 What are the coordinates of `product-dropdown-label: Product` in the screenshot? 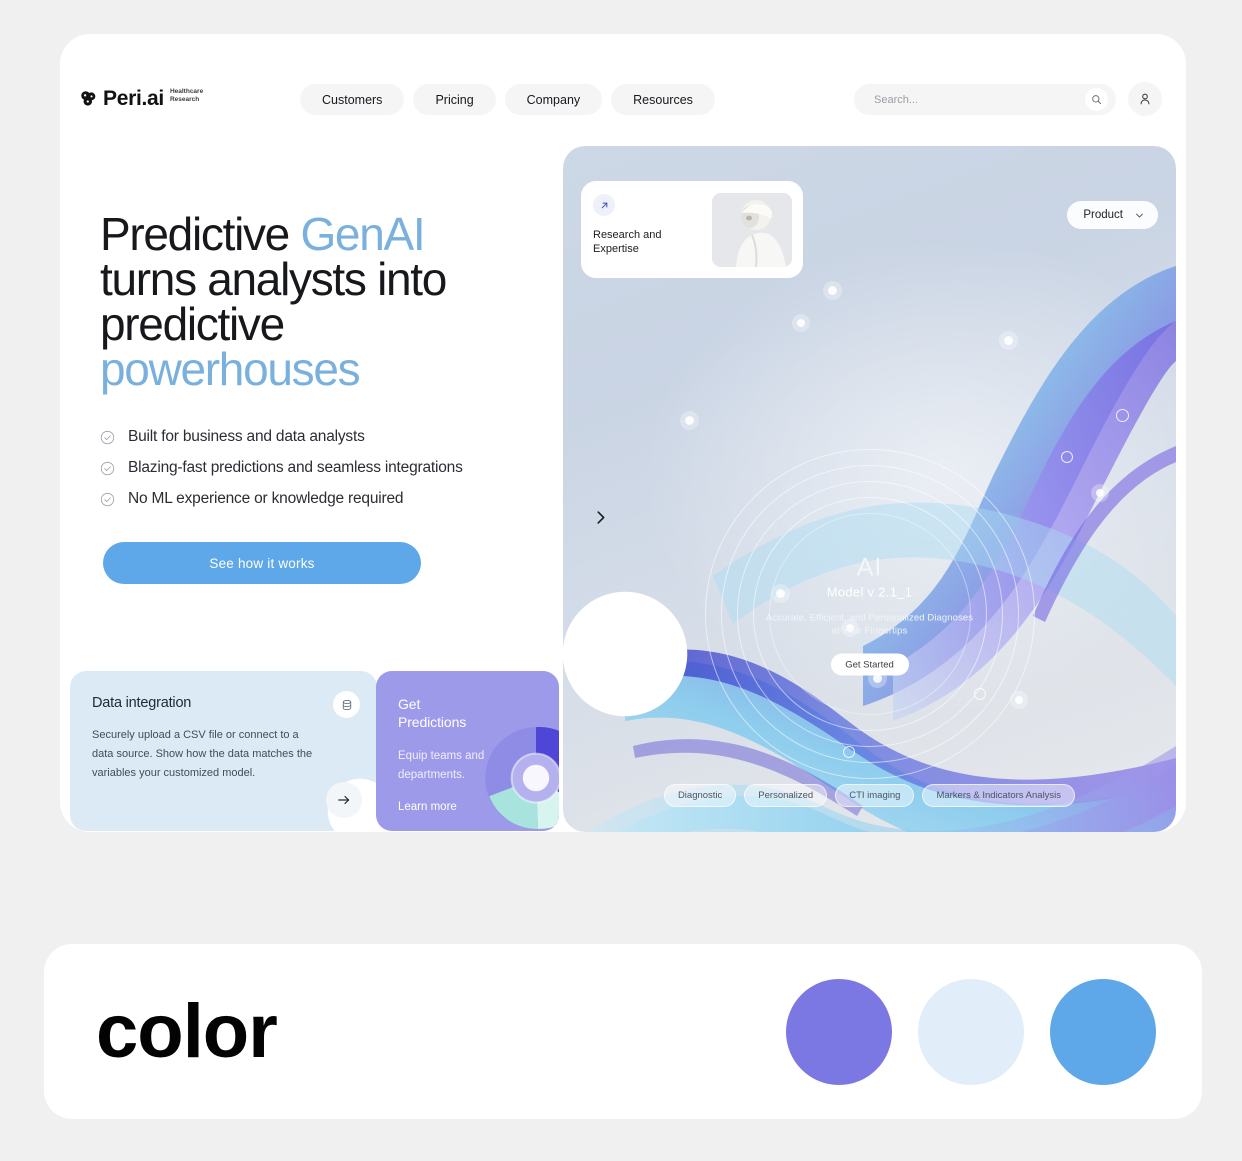 It's located at (1103, 215).